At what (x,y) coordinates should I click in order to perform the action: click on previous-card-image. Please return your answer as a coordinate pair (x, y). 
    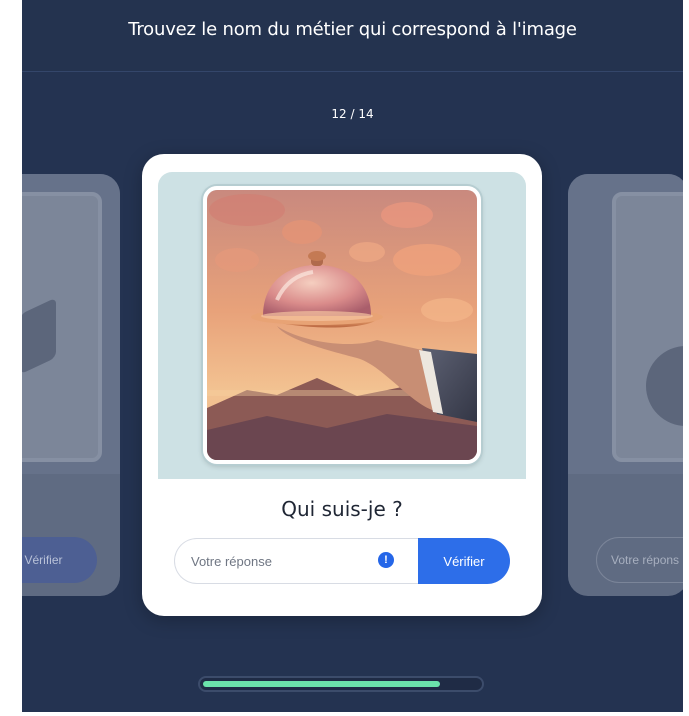
    Looking at the image, I should click on (62, 327).